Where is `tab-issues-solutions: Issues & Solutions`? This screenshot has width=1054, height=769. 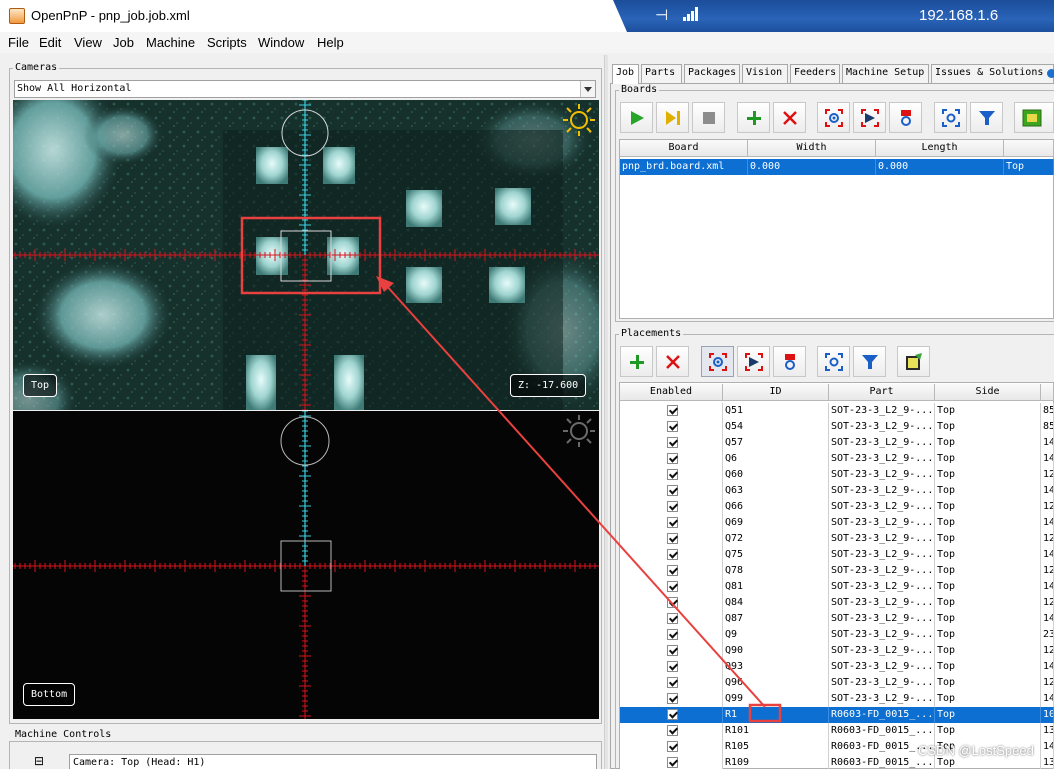 tab-issues-solutions: Issues & Solutions is located at coordinates (992, 73).